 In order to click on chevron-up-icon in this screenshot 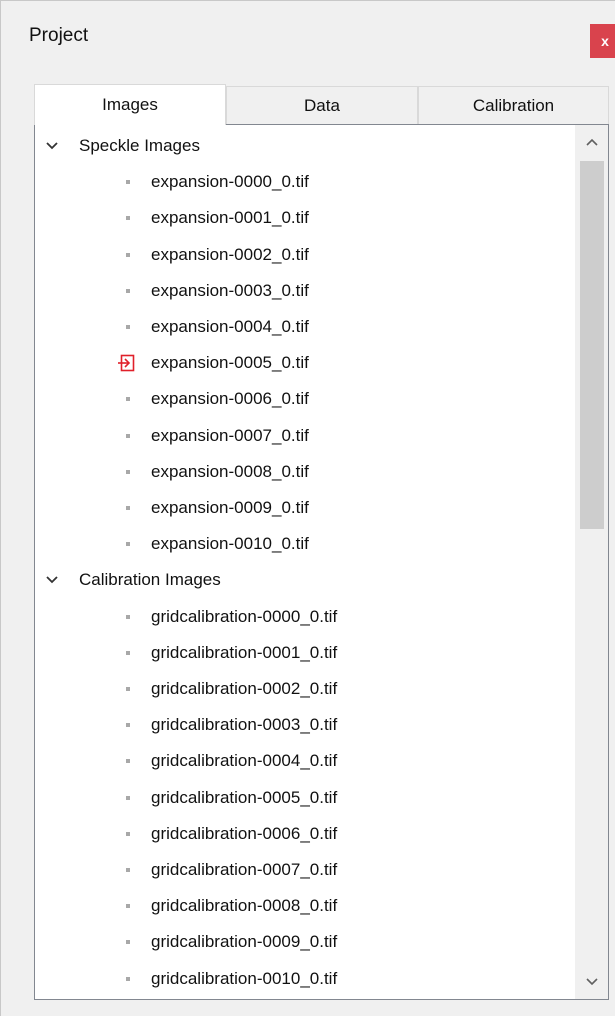, I will do `click(592, 142)`.